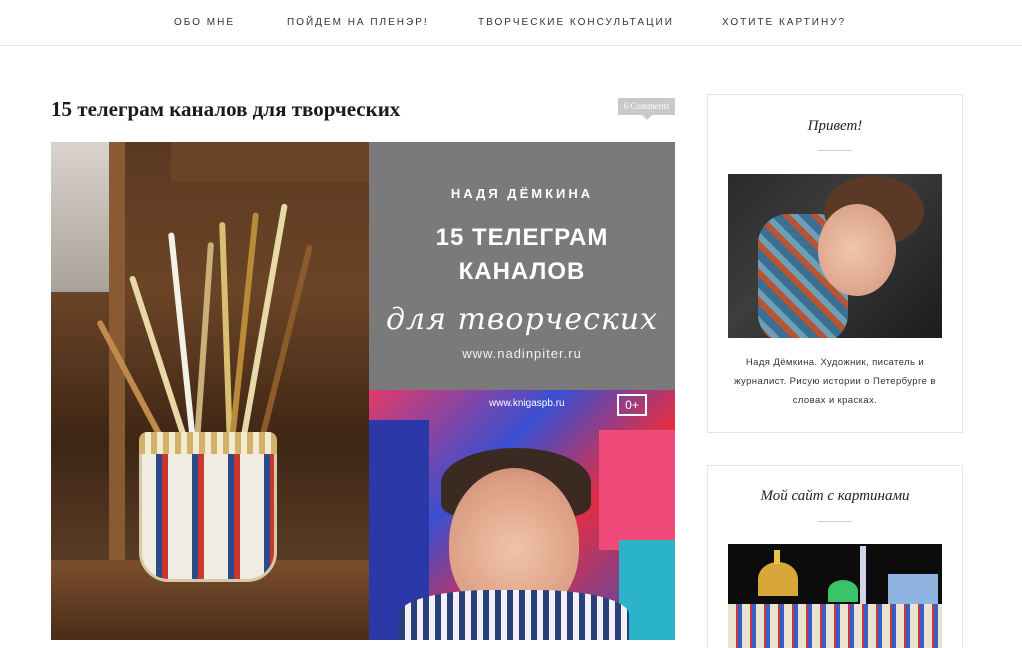 The image size is (1022, 648). I want to click on nav-item-consultations: ТВОРЧЕСКИЕ КОНСУЛЬТАЦИИ, so click(576, 22).